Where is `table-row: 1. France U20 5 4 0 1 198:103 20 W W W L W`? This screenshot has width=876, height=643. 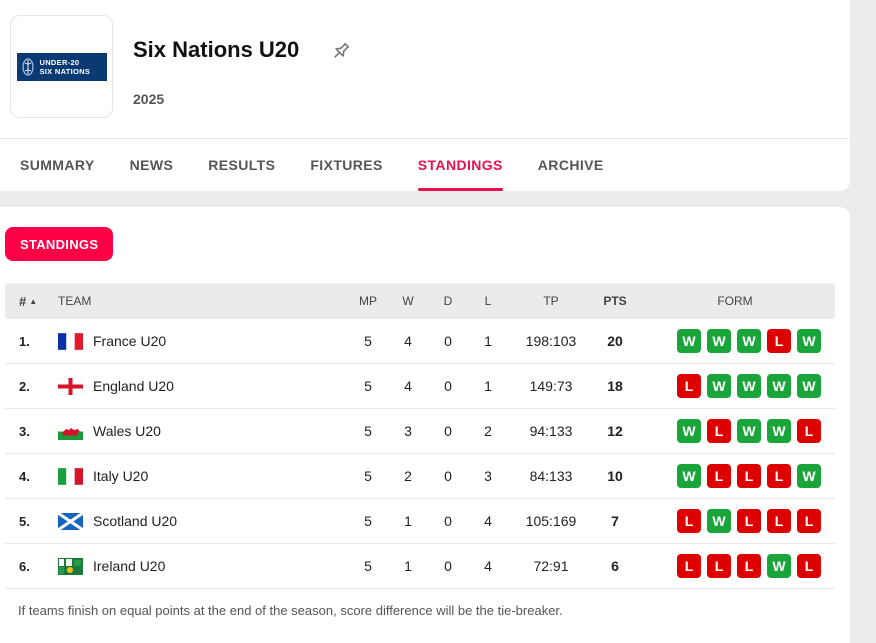
table-row: 1. France U20 5 4 0 1 198:103 20 W W W L W is located at coordinates (420, 341).